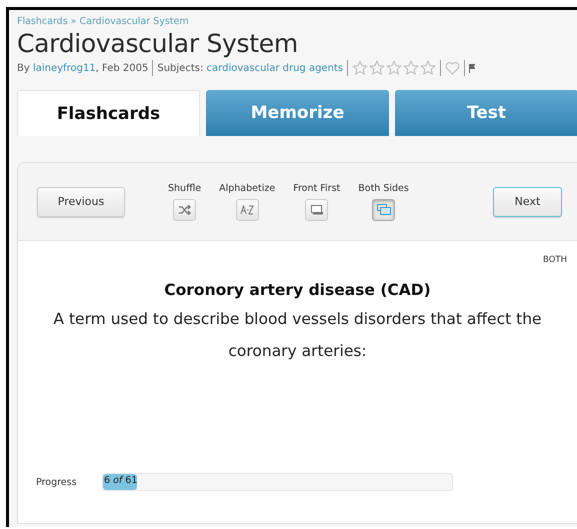  I want to click on byline-label: By, so click(23, 68).